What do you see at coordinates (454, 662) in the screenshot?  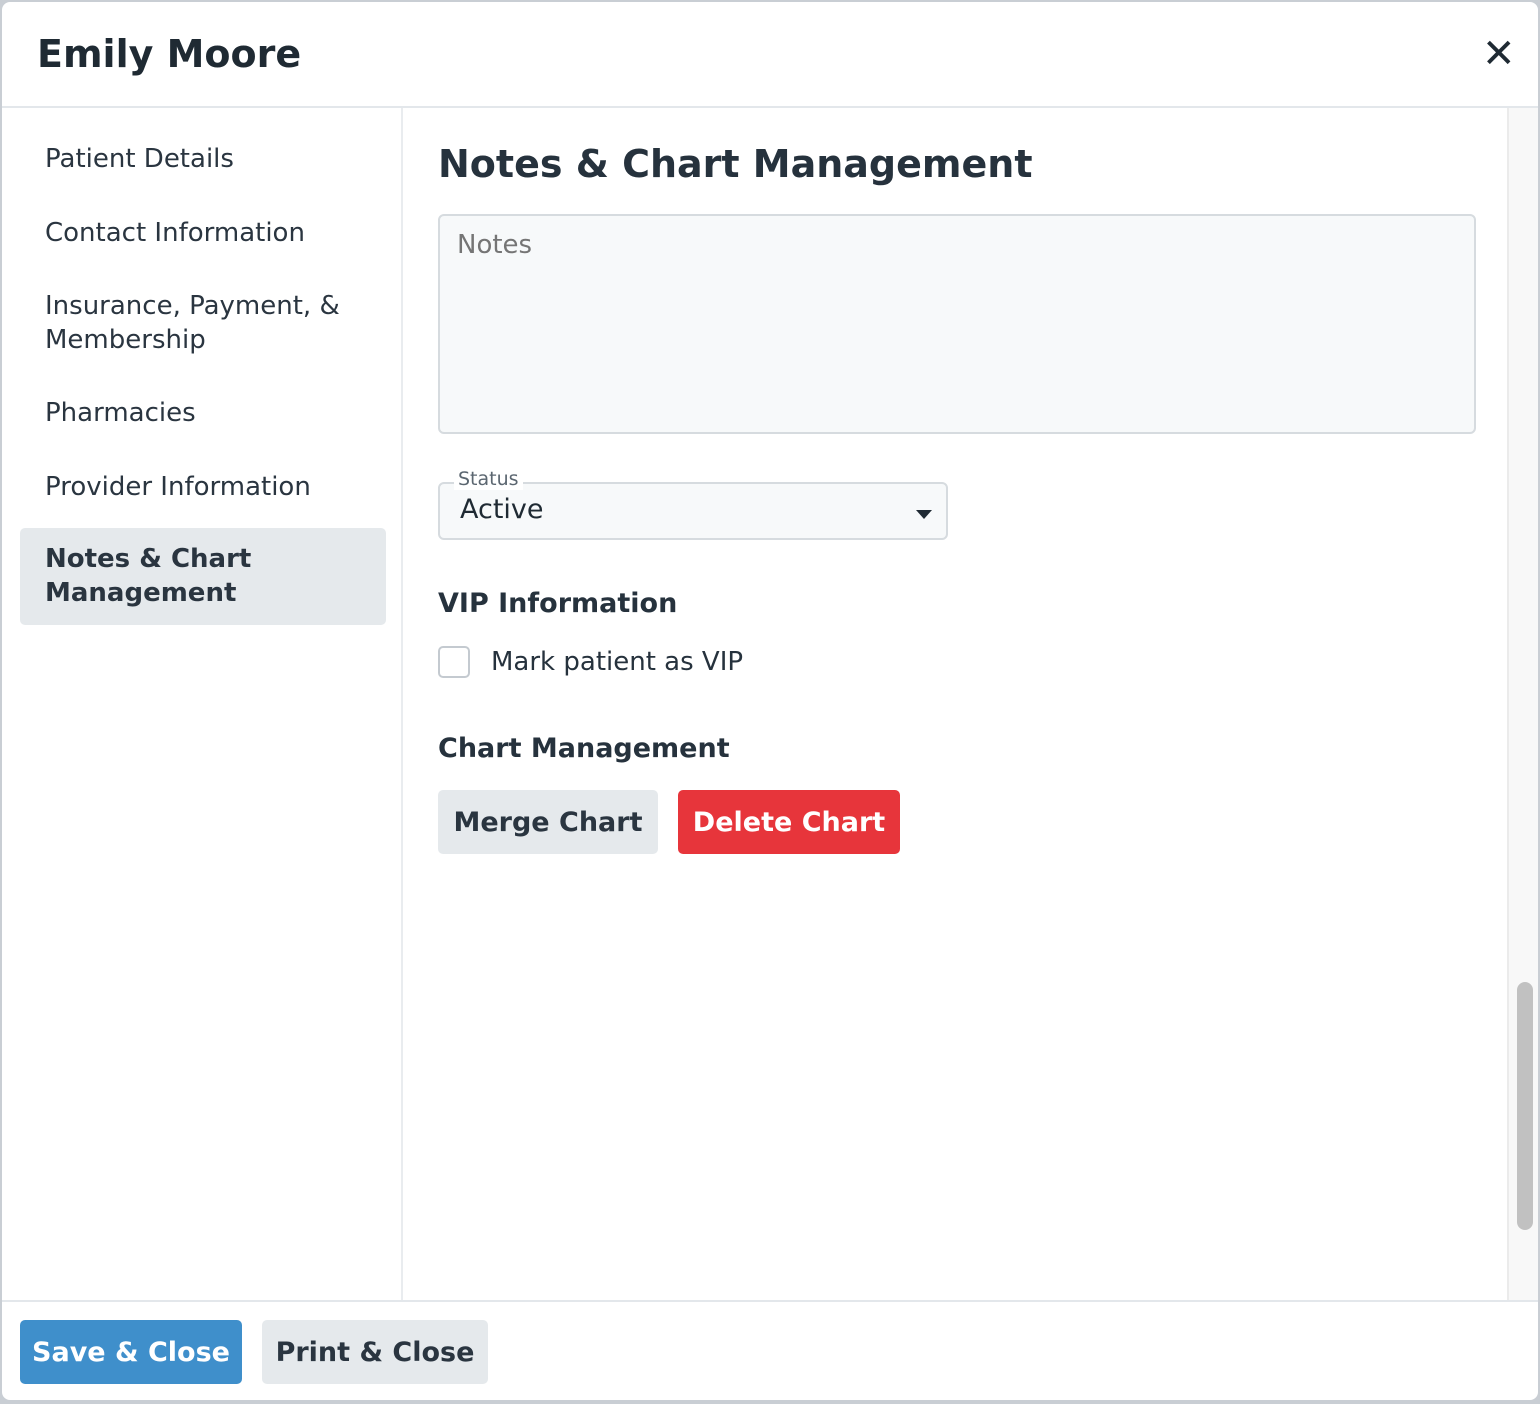 I see `vip-checkbox` at bounding box center [454, 662].